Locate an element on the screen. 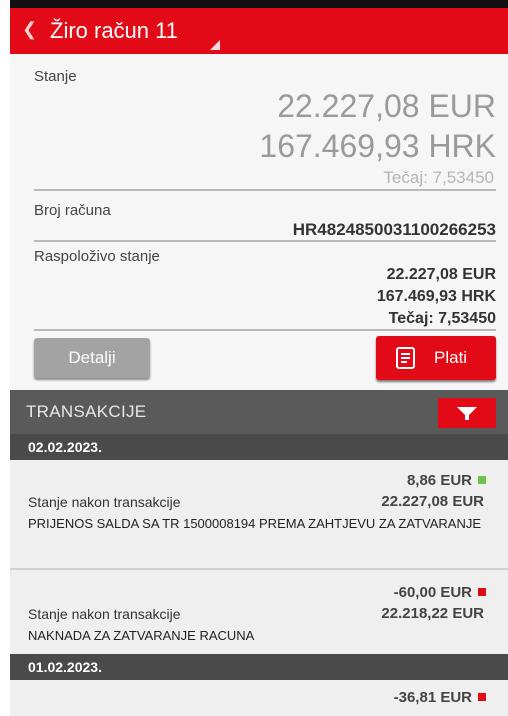 The width and height of the screenshot is (508, 716). account-number: HR4824850031100266253 is located at coordinates (394, 229).